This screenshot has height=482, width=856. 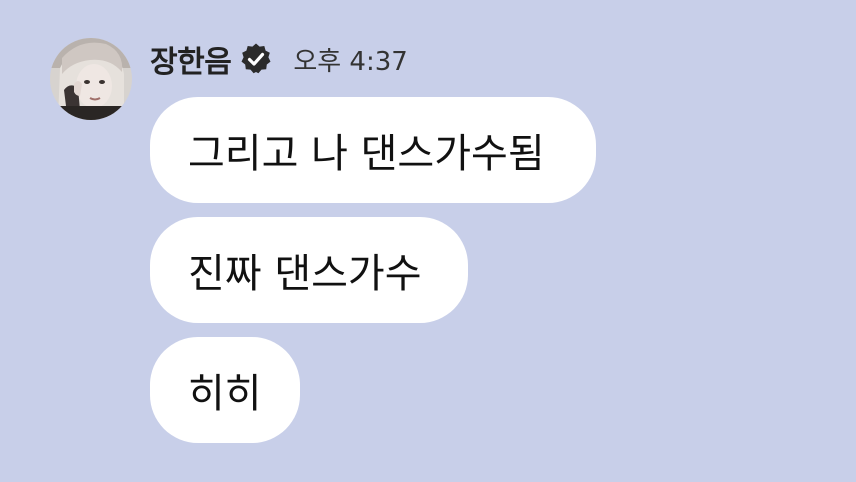 I want to click on message-text: 그리고 나 댄스가수됨, so click(x=366, y=154).